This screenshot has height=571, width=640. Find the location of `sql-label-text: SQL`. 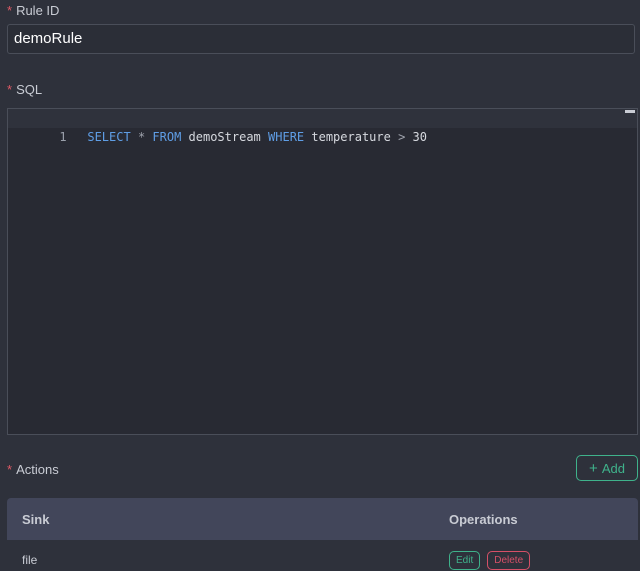

sql-label-text: SQL is located at coordinates (29, 89).